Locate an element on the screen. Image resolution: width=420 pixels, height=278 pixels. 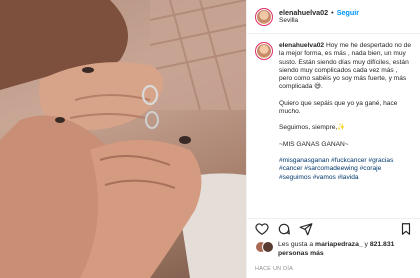
liker-username: mariapedraza_ is located at coordinates (339, 244).